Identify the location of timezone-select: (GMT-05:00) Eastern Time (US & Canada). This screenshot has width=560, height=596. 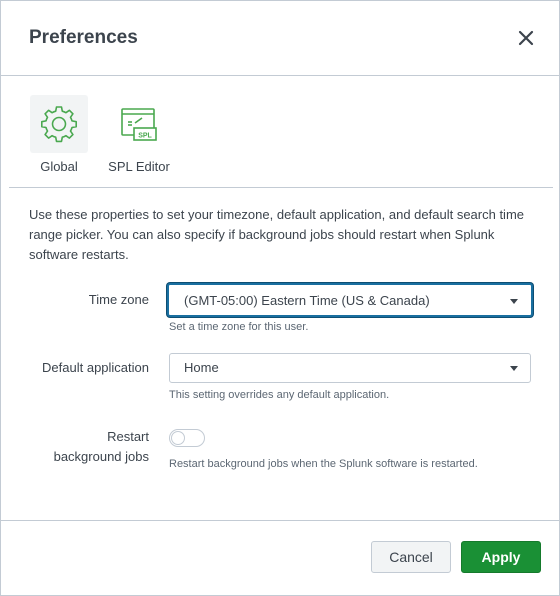
(350, 300).